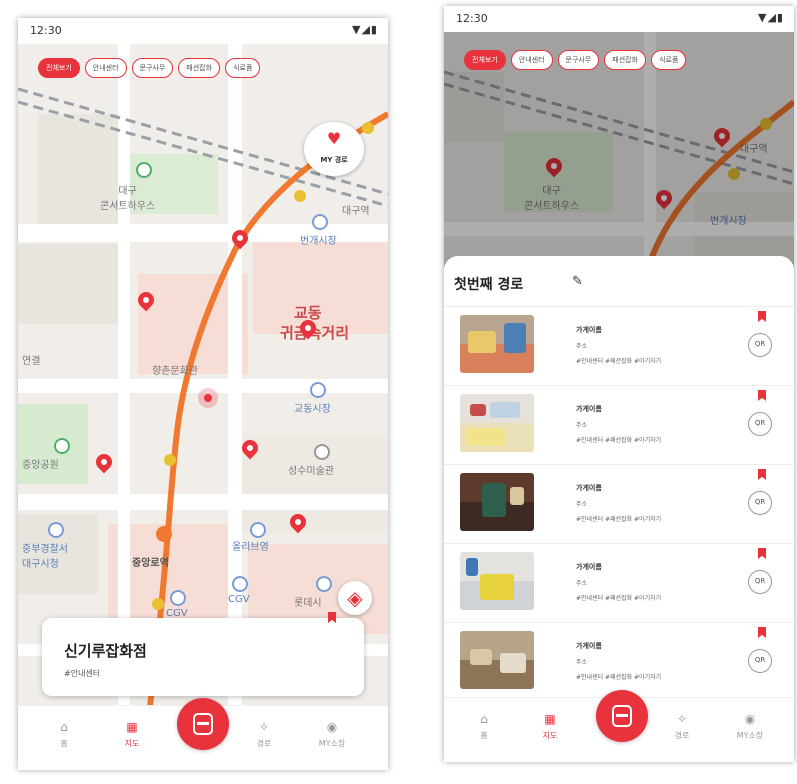 The height and width of the screenshot is (784, 797). I want to click on place-card: 신기루잡화점 #안내센터, so click(203, 654).